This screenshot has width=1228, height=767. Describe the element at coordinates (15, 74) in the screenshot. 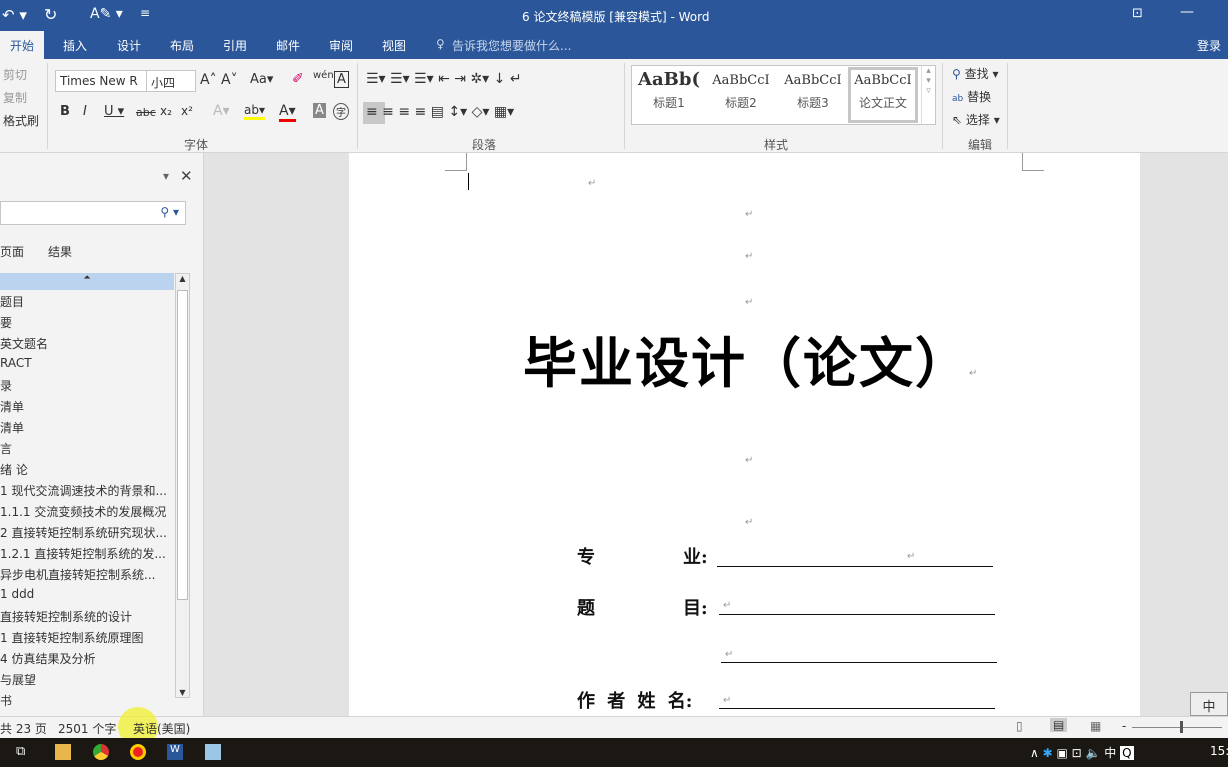

I see `cut-button: 剪切` at that location.